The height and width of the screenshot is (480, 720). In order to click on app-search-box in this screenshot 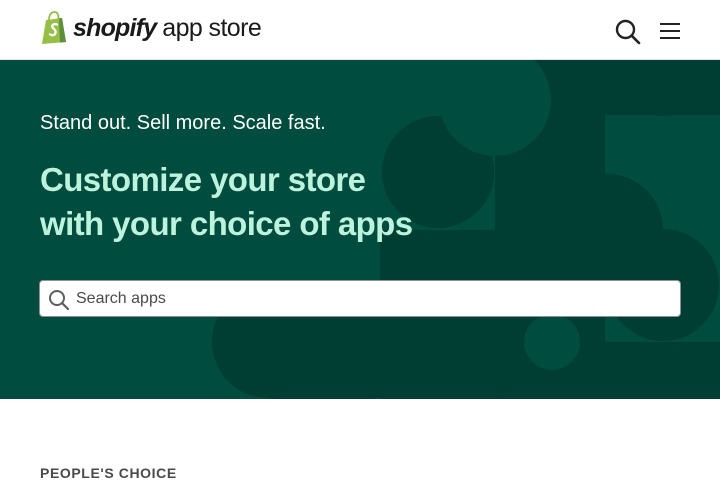, I will do `click(360, 298)`.